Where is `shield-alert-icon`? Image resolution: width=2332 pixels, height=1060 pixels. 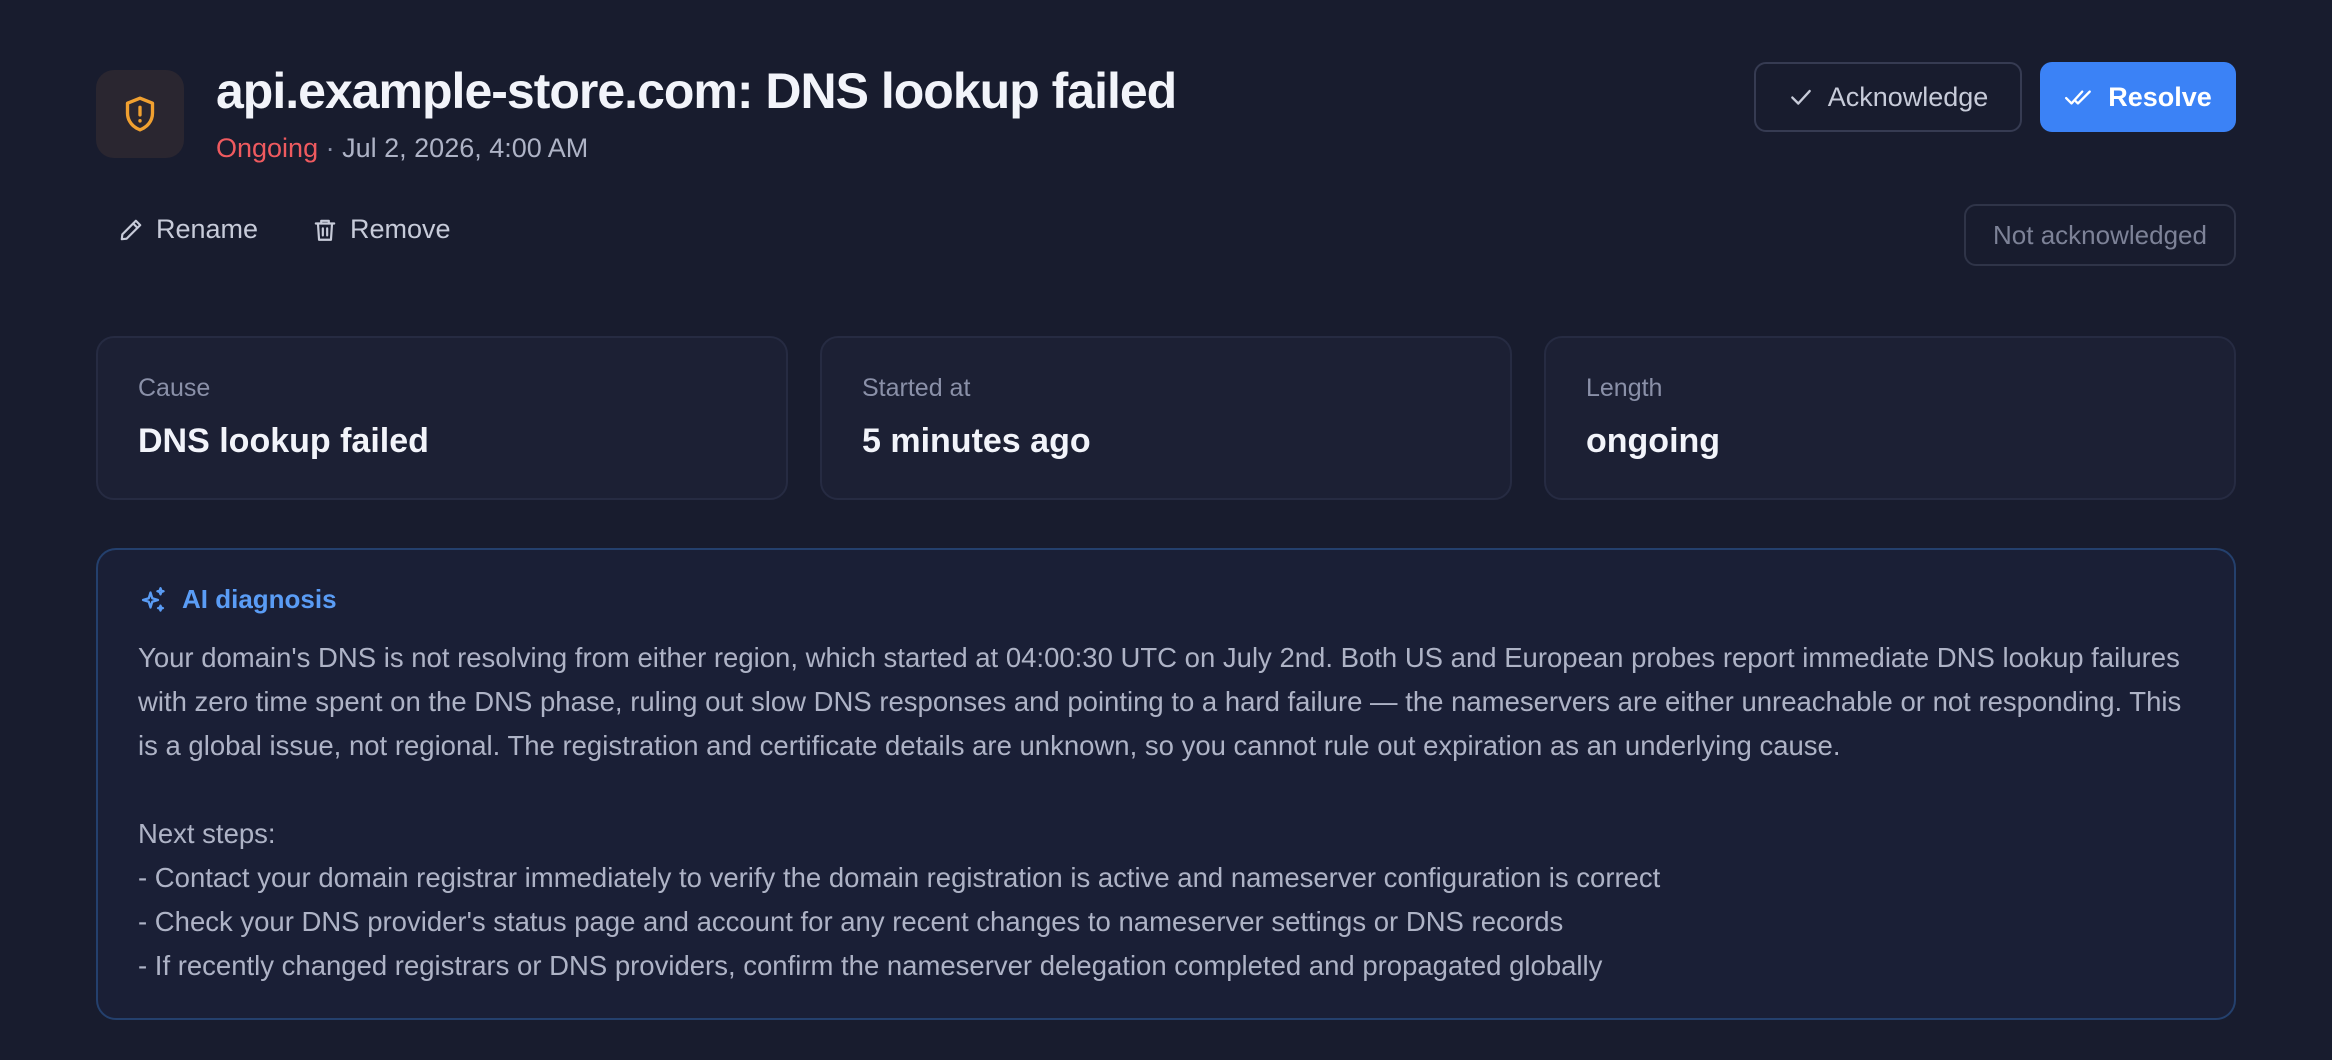 shield-alert-icon is located at coordinates (140, 114).